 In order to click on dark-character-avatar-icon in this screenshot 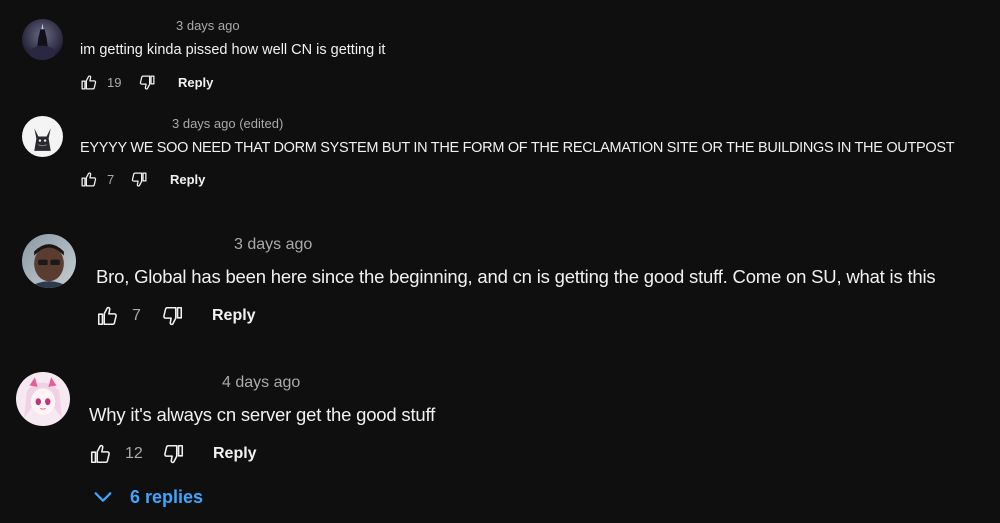, I will do `click(42, 39)`.